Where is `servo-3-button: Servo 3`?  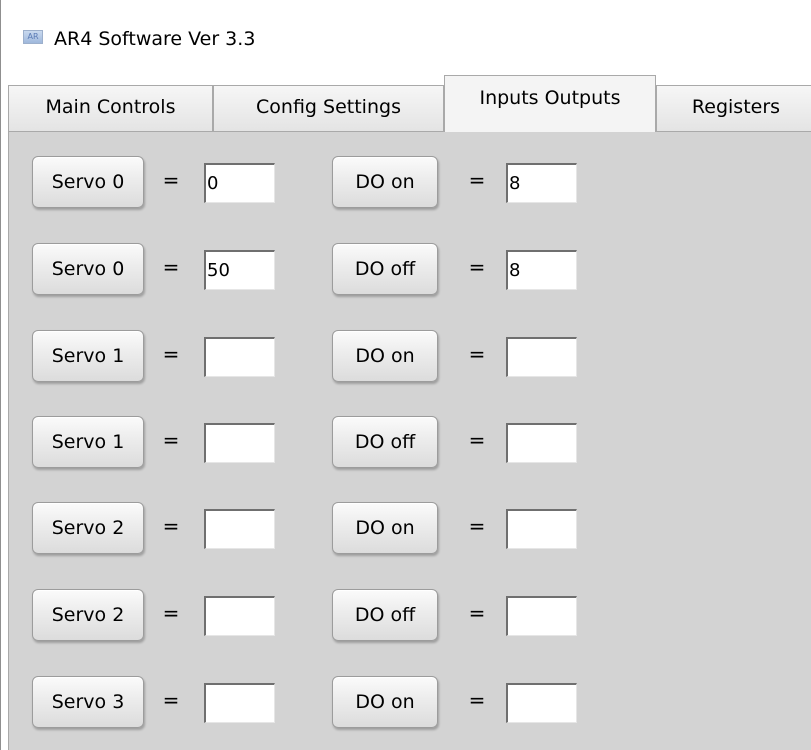 servo-3-button: Servo 3 is located at coordinates (88, 702).